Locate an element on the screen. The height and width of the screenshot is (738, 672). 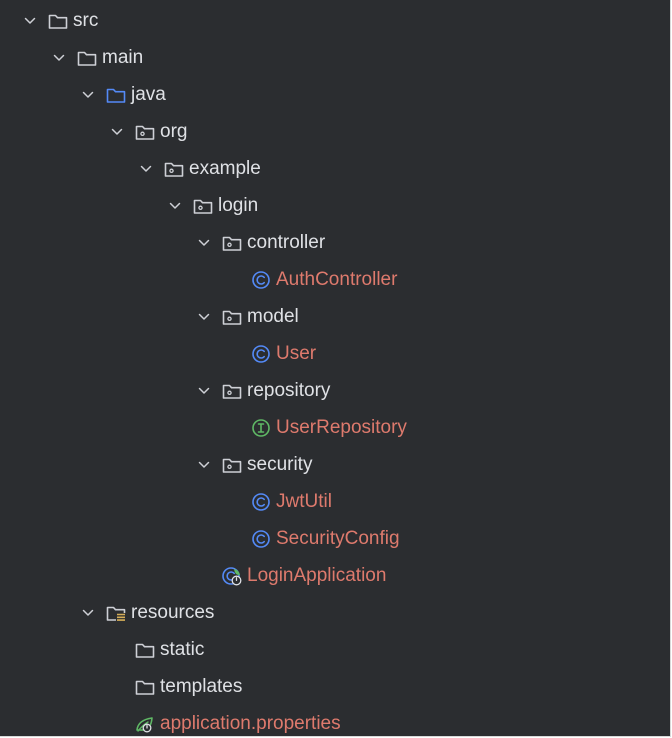
spring-boot-class-icon is located at coordinates (232, 576).